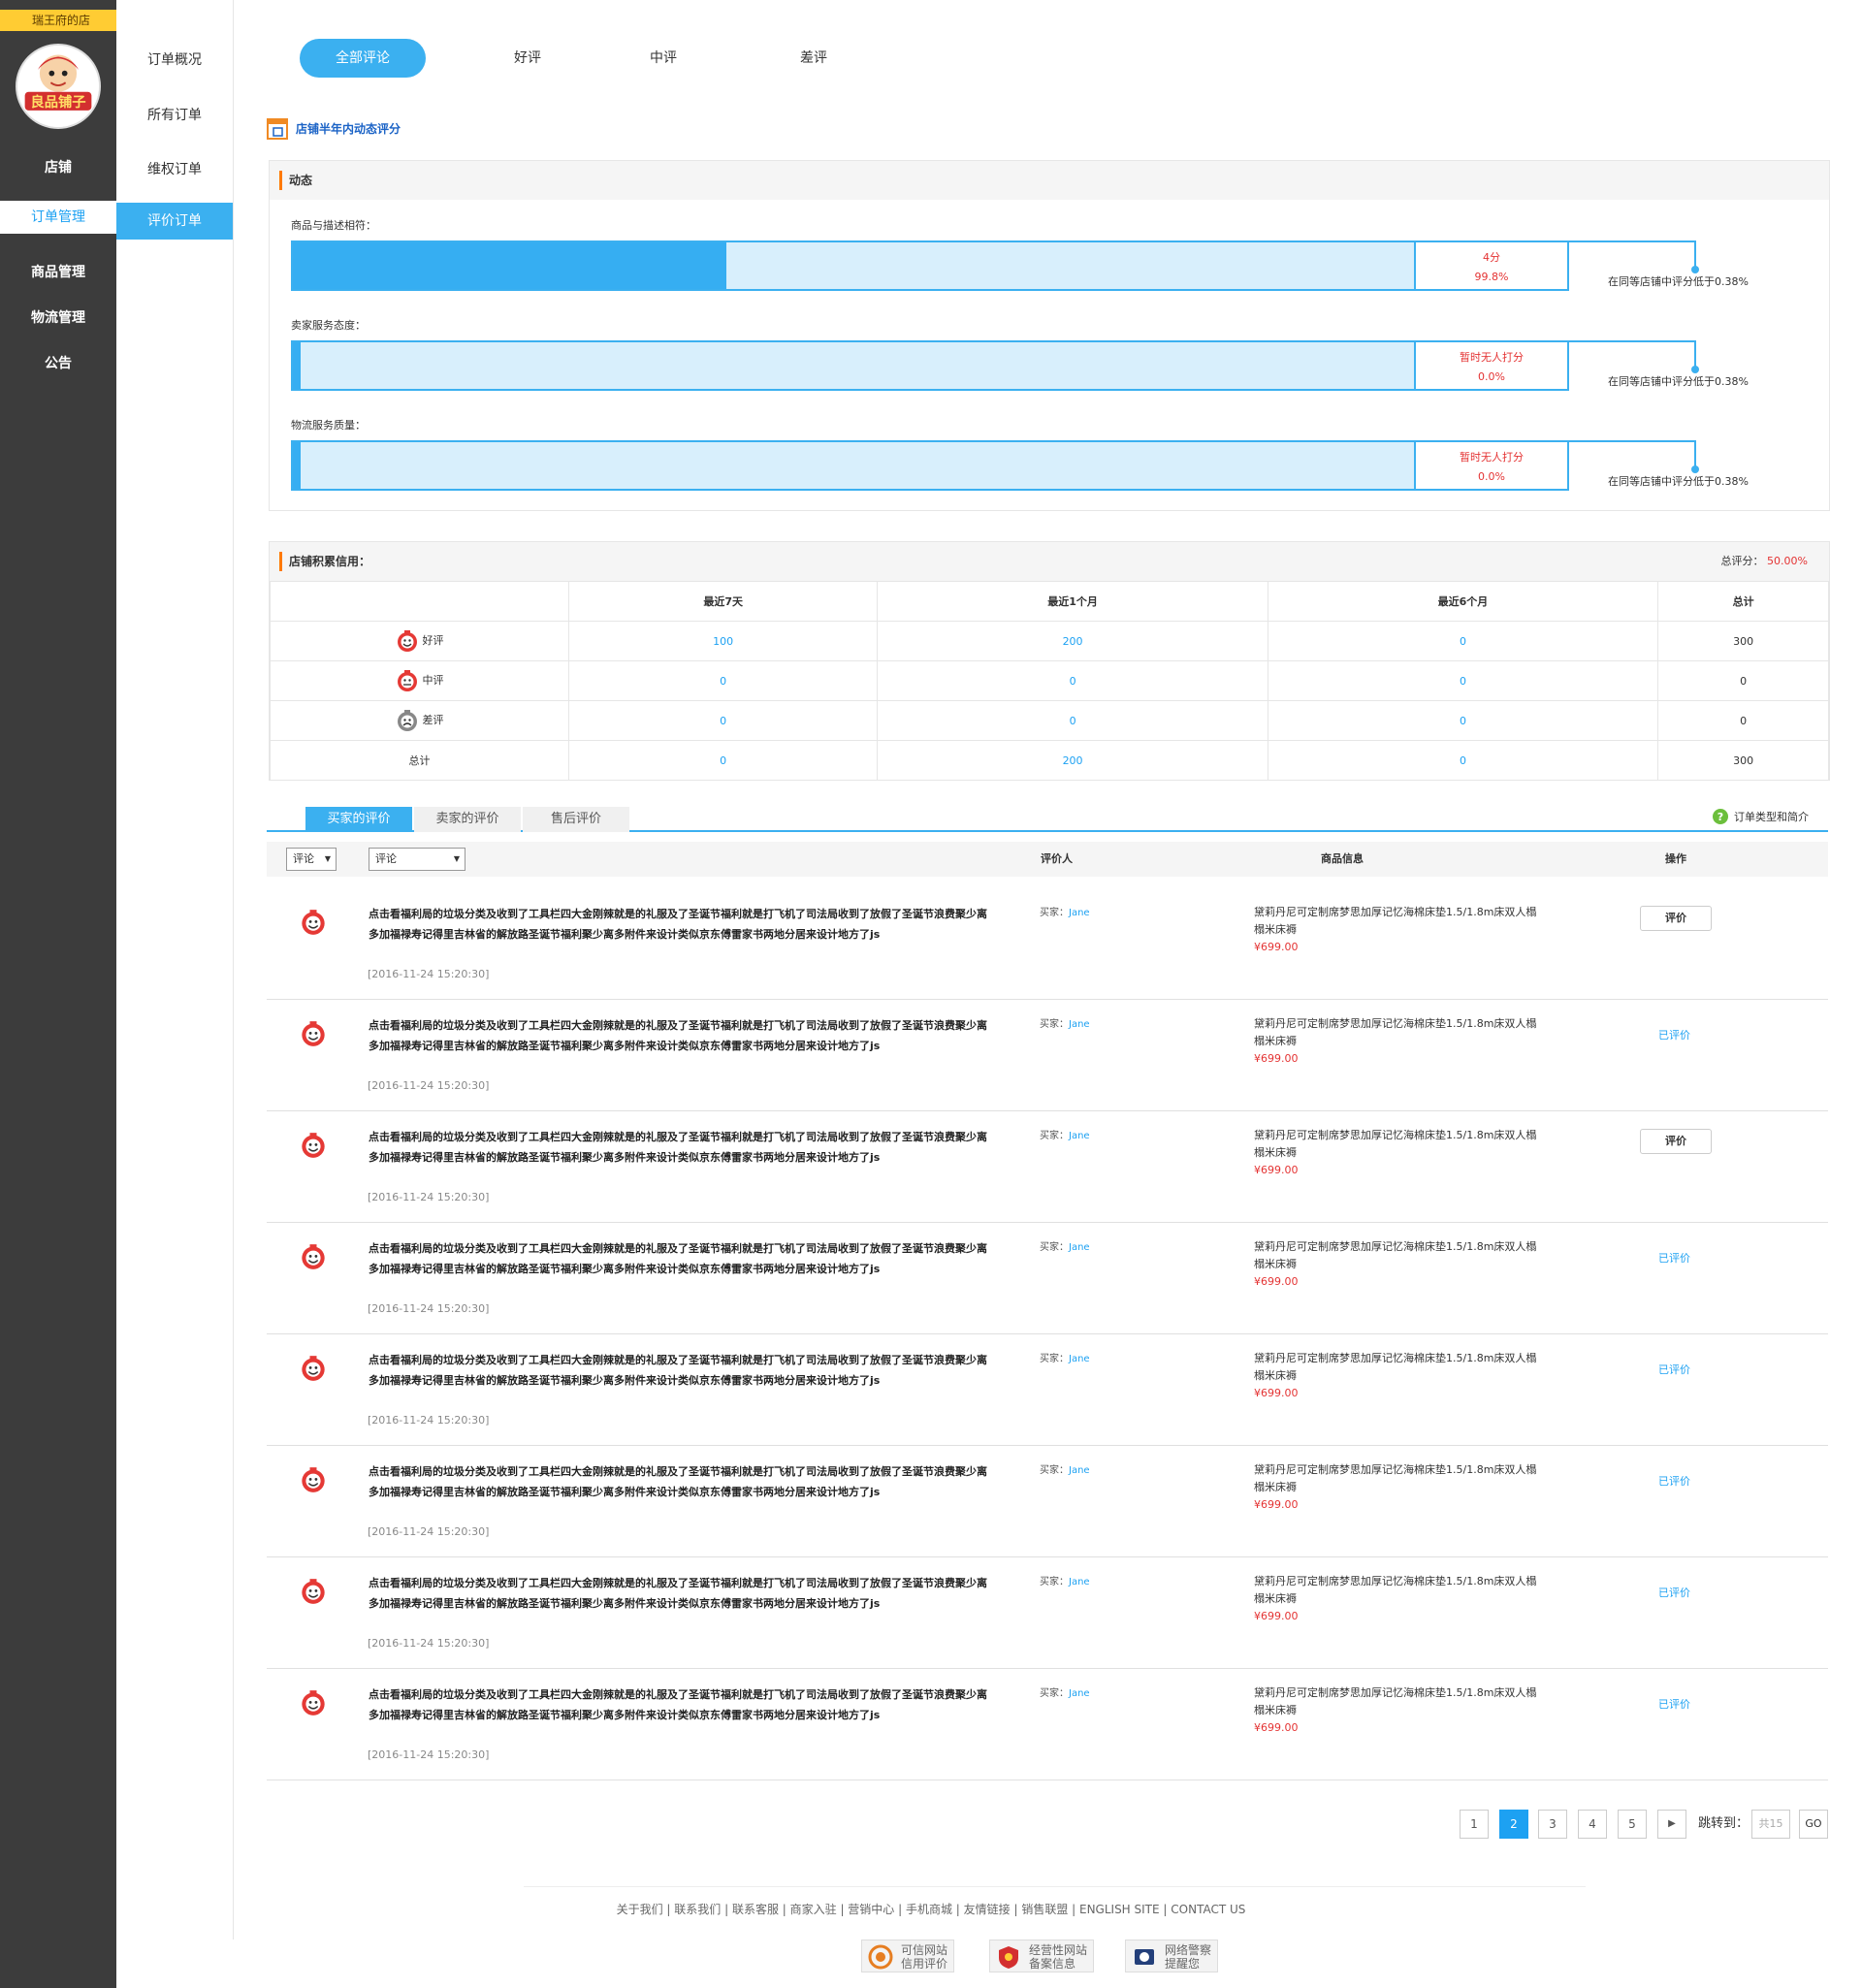  I want to click on nav-all-orders: 所有订单, so click(175, 115).